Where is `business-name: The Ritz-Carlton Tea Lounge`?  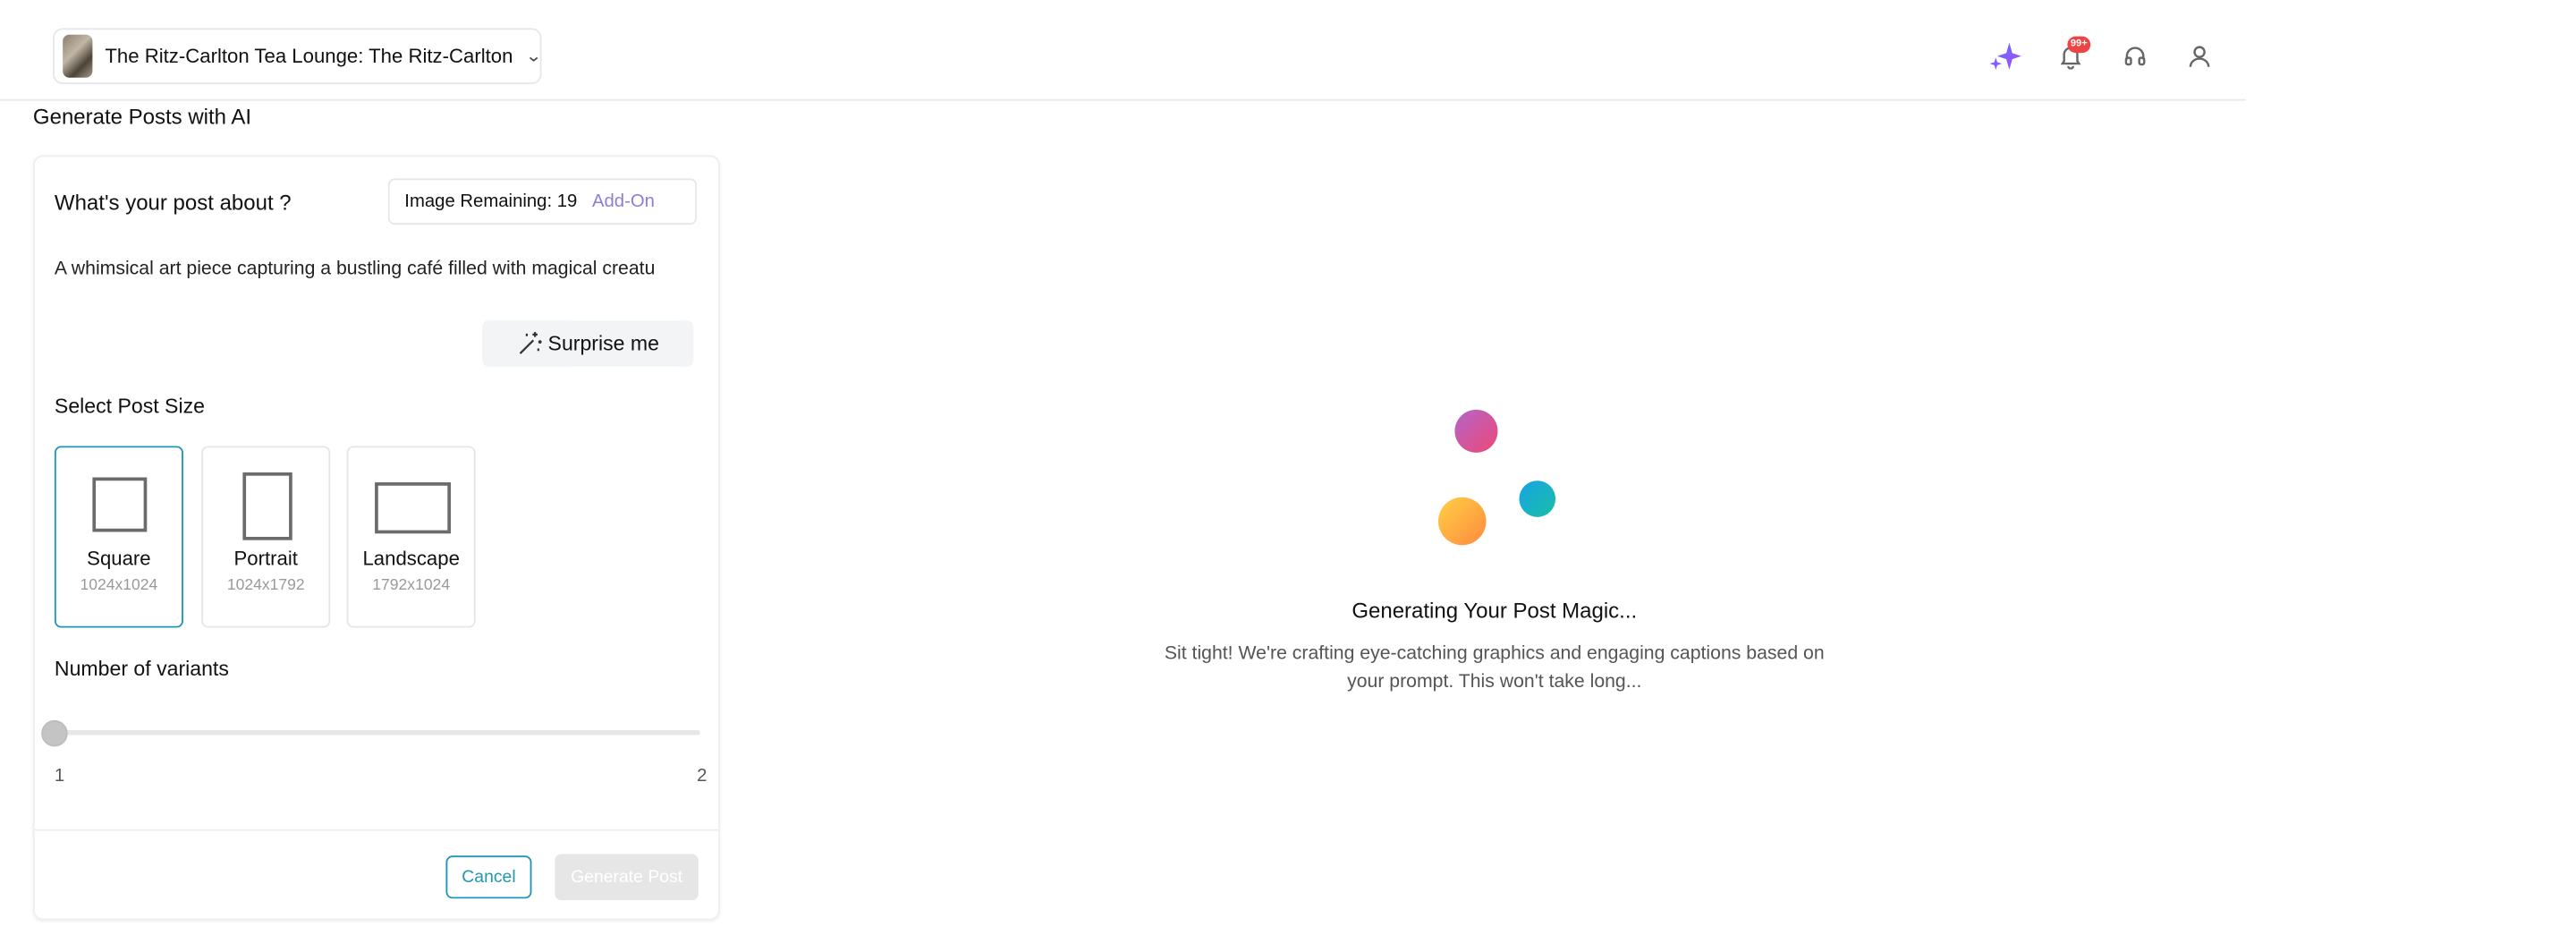 business-name: The Ritz-Carlton Tea Lounge is located at coordinates (309, 56).